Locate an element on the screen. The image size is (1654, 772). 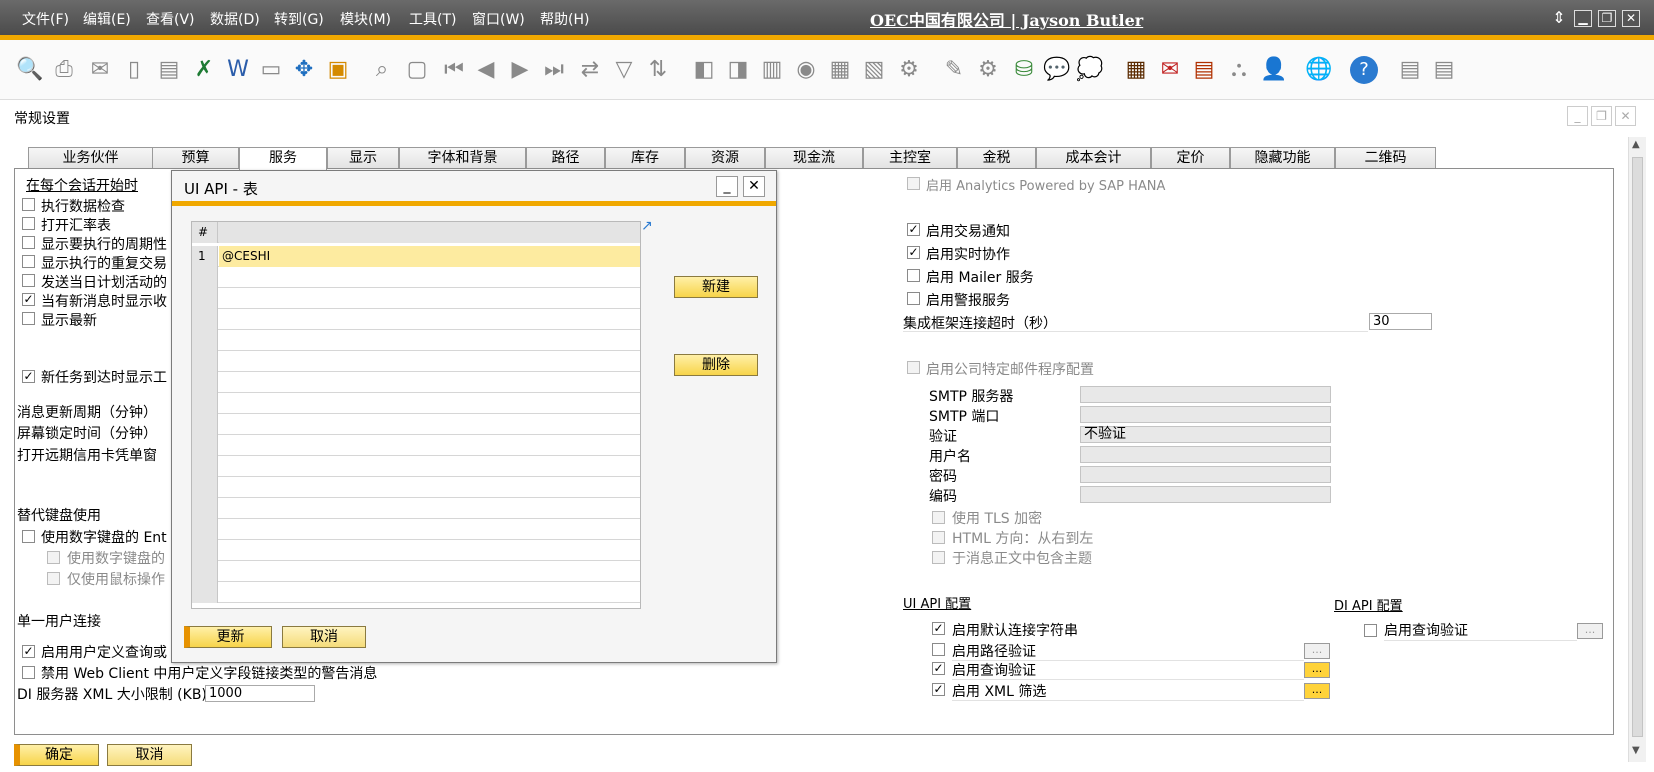
ui-default-conn-checkbox: ✓ is located at coordinates (938, 628).